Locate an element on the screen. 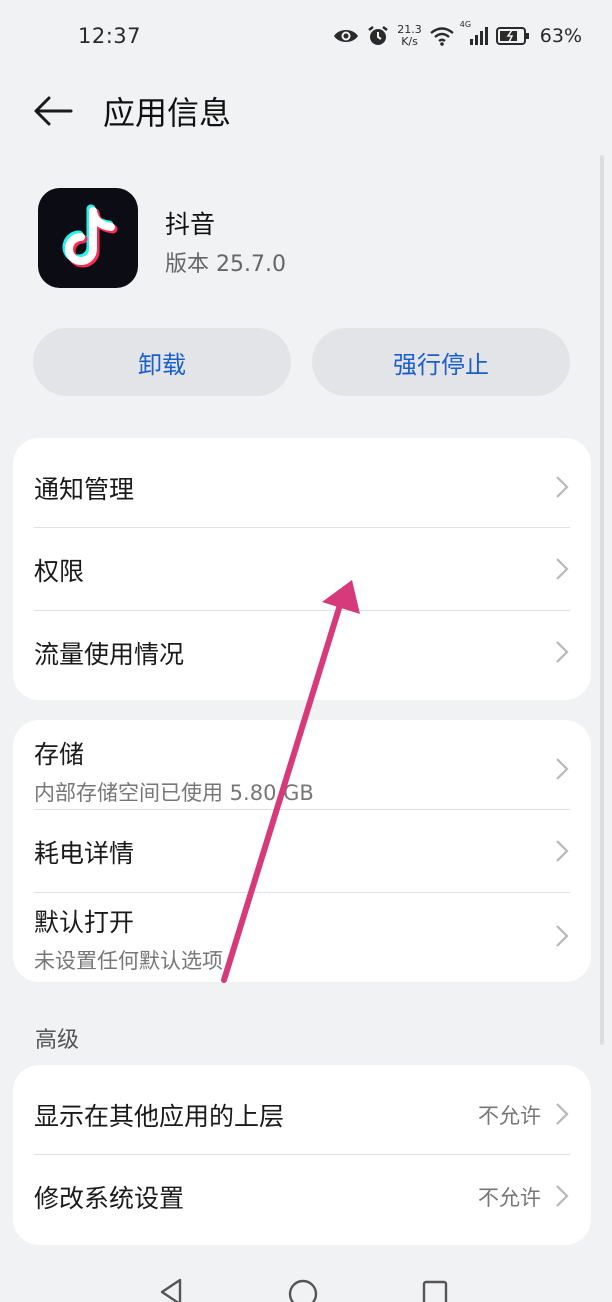  status-bar: 12:37 21.3 K/s 4G 63% is located at coordinates (306, 36).